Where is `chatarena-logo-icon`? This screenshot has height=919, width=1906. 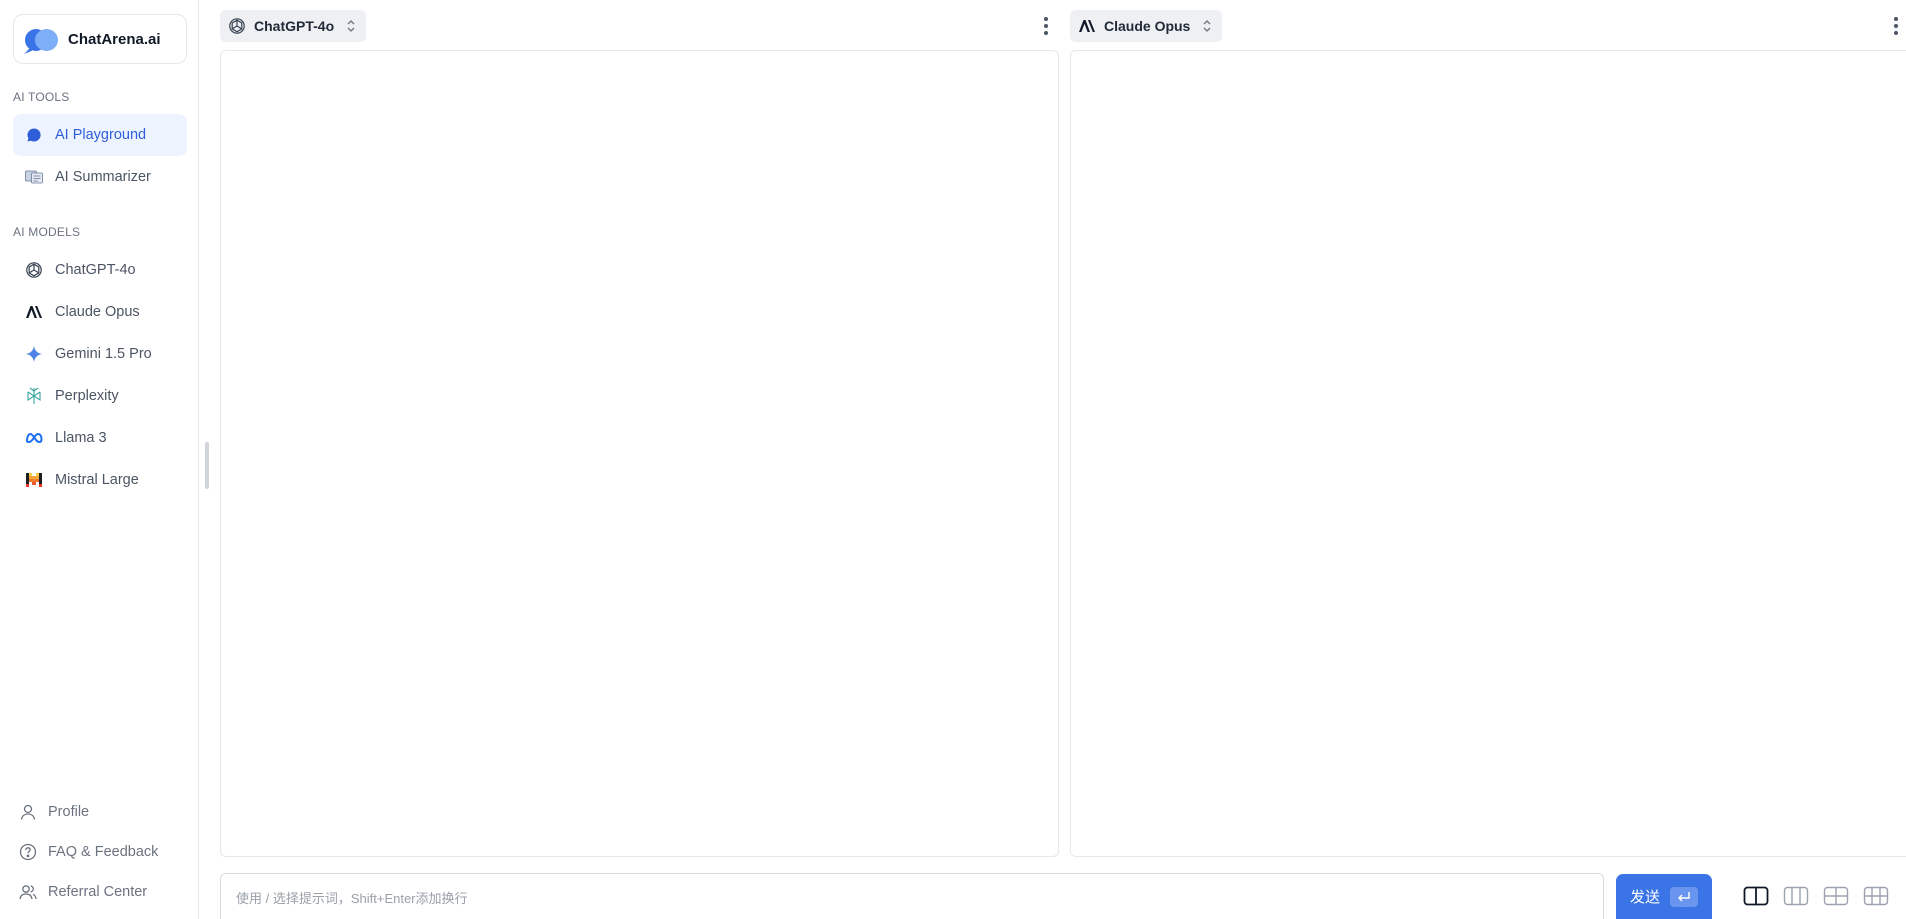
chatarena-logo-icon is located at coordinates (42, 39).